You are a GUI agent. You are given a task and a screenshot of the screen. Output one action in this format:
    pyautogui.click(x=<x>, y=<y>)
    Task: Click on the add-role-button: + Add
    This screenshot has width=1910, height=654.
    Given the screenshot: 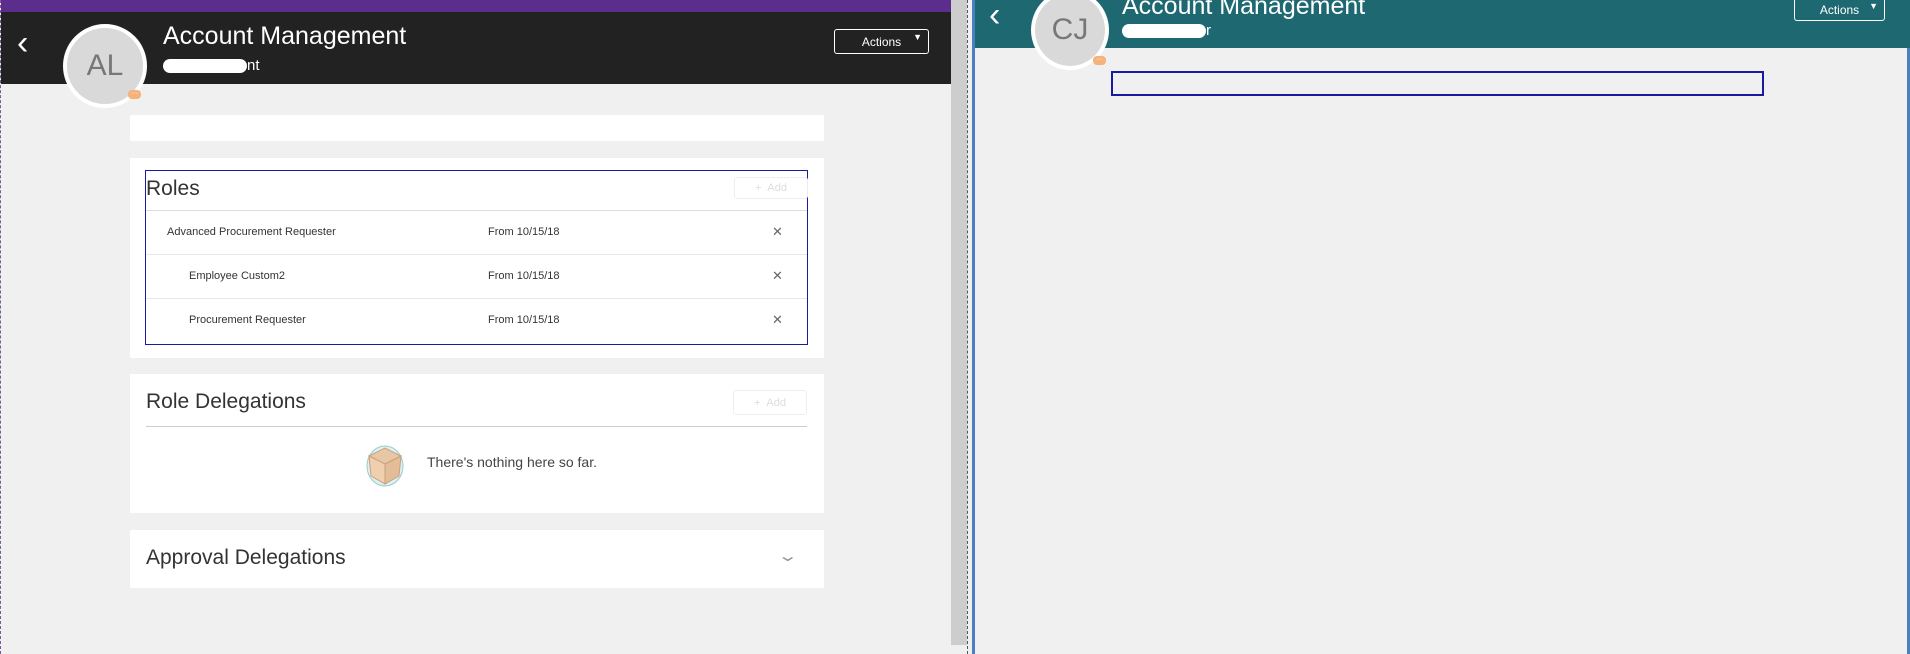 What is the action you would take?
    pyautogui.click(x=771, y=188)
    